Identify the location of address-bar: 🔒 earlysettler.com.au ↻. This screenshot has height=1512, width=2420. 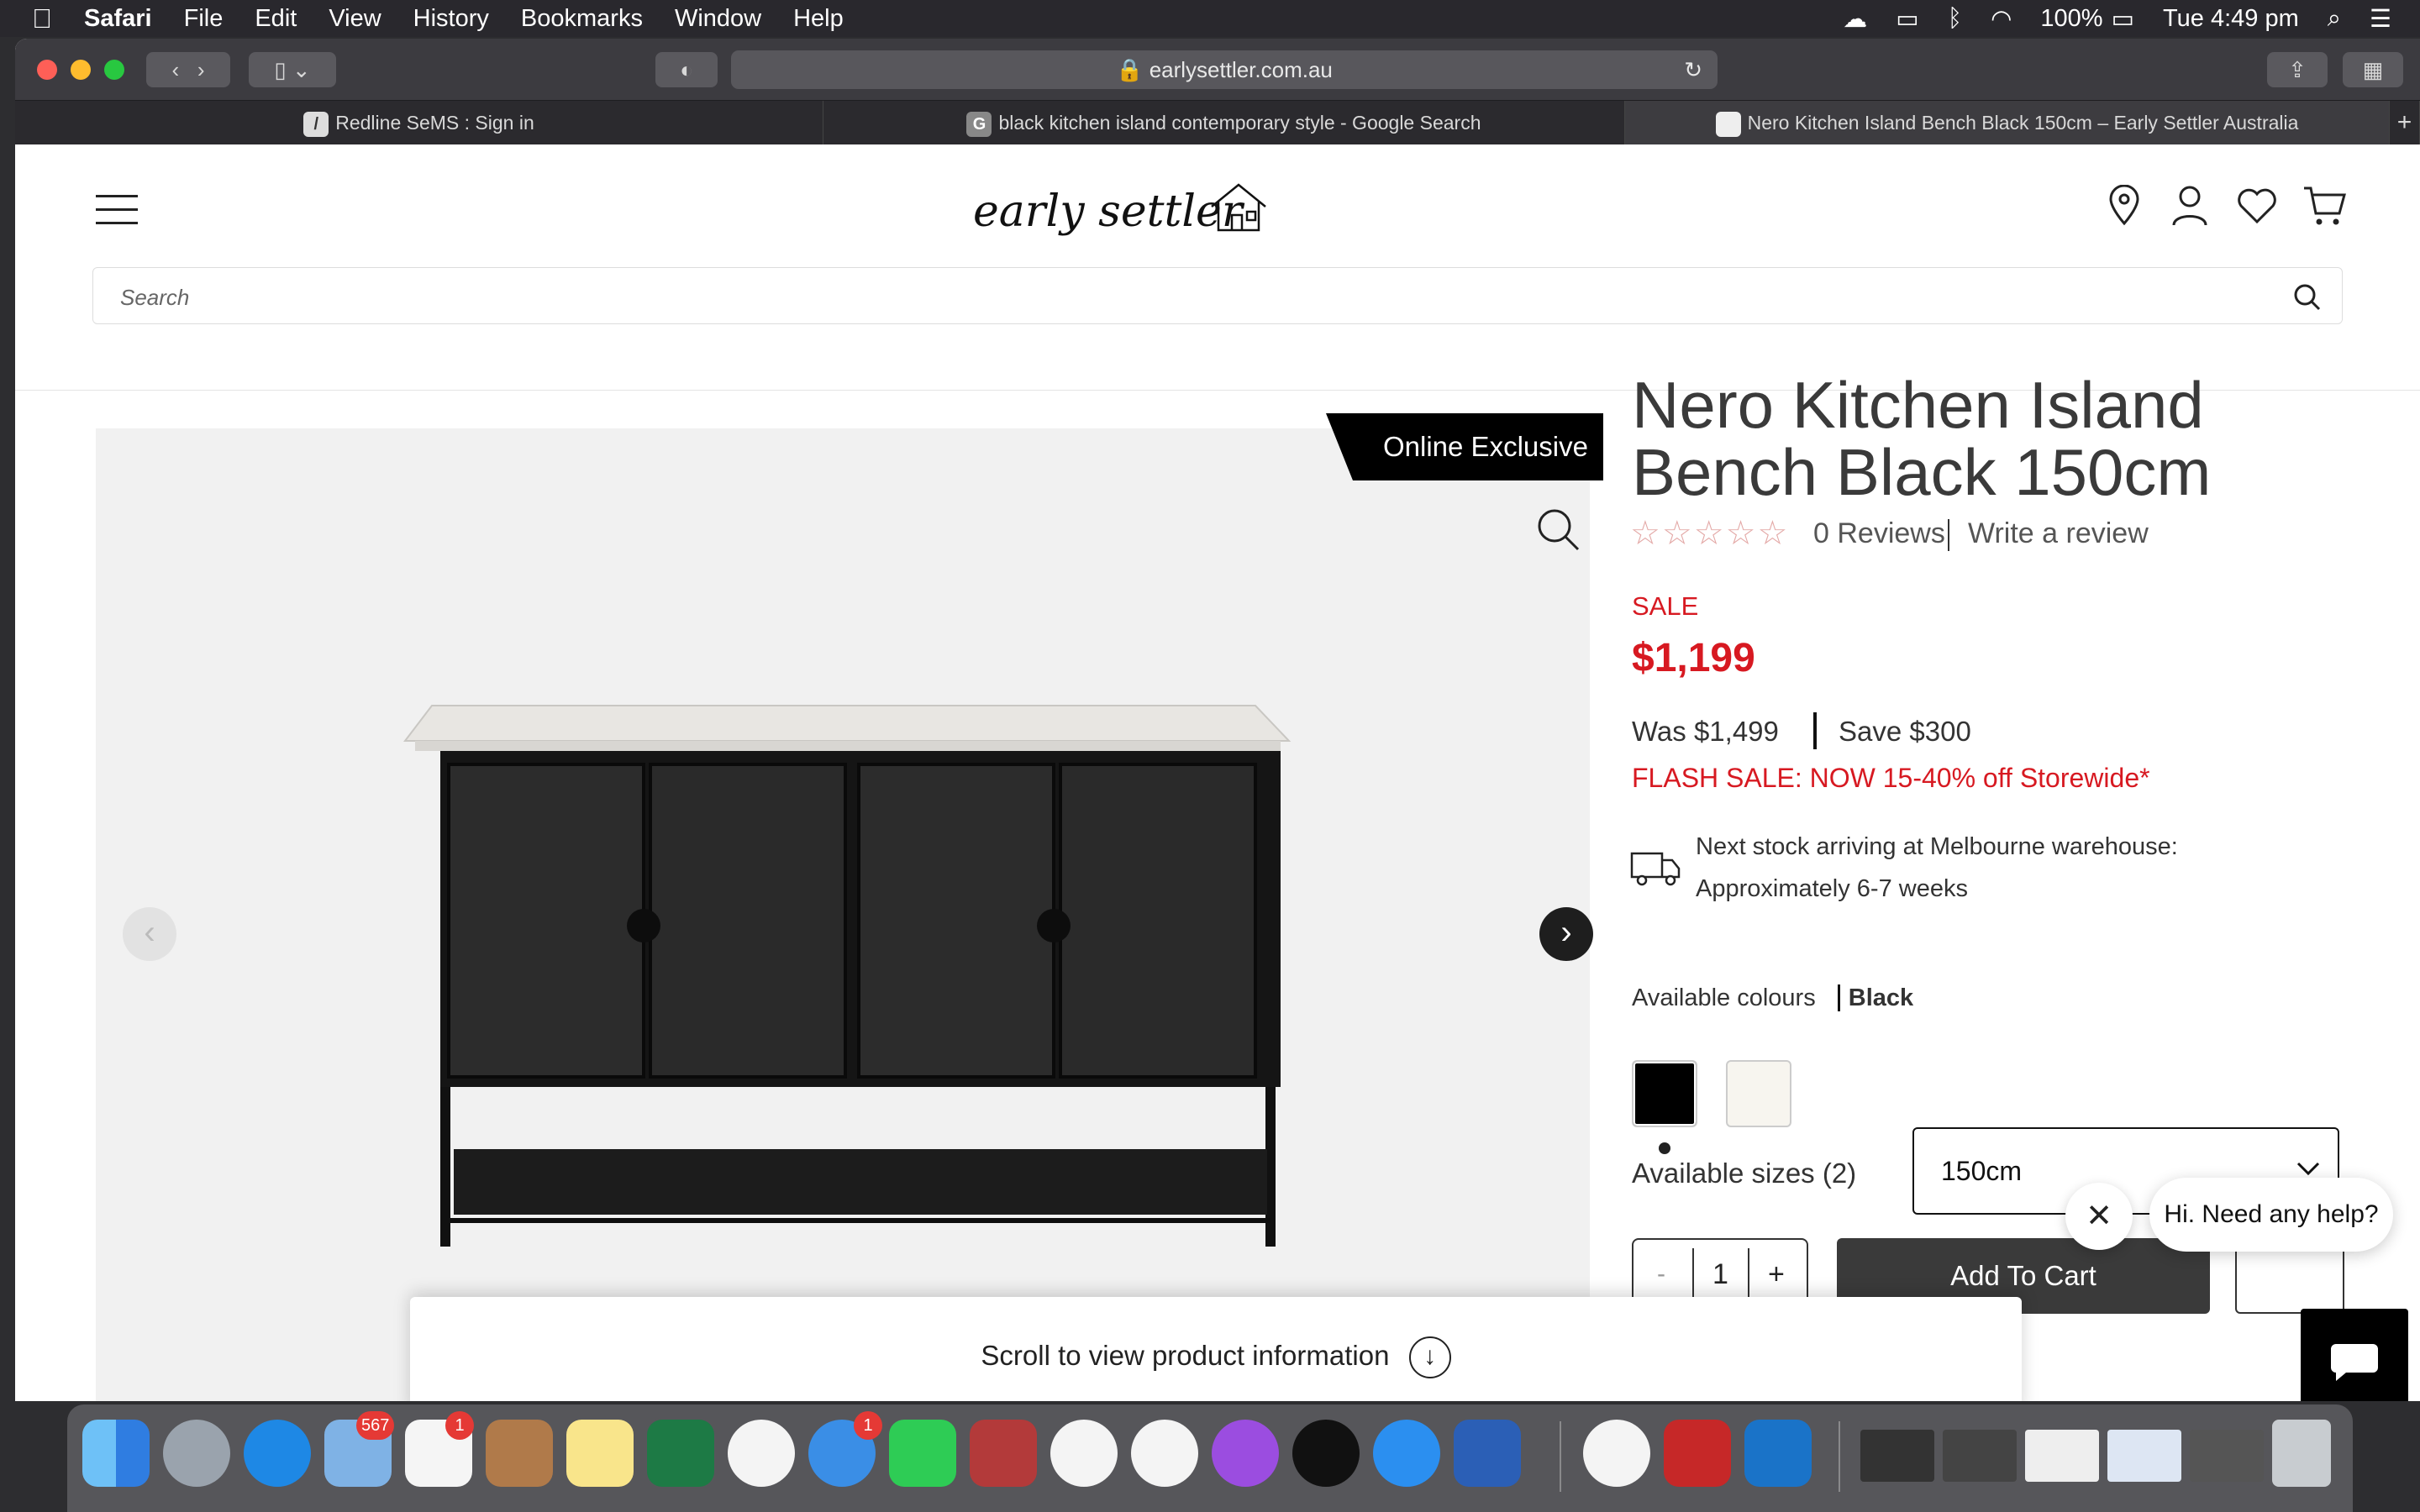
(1225, 69).